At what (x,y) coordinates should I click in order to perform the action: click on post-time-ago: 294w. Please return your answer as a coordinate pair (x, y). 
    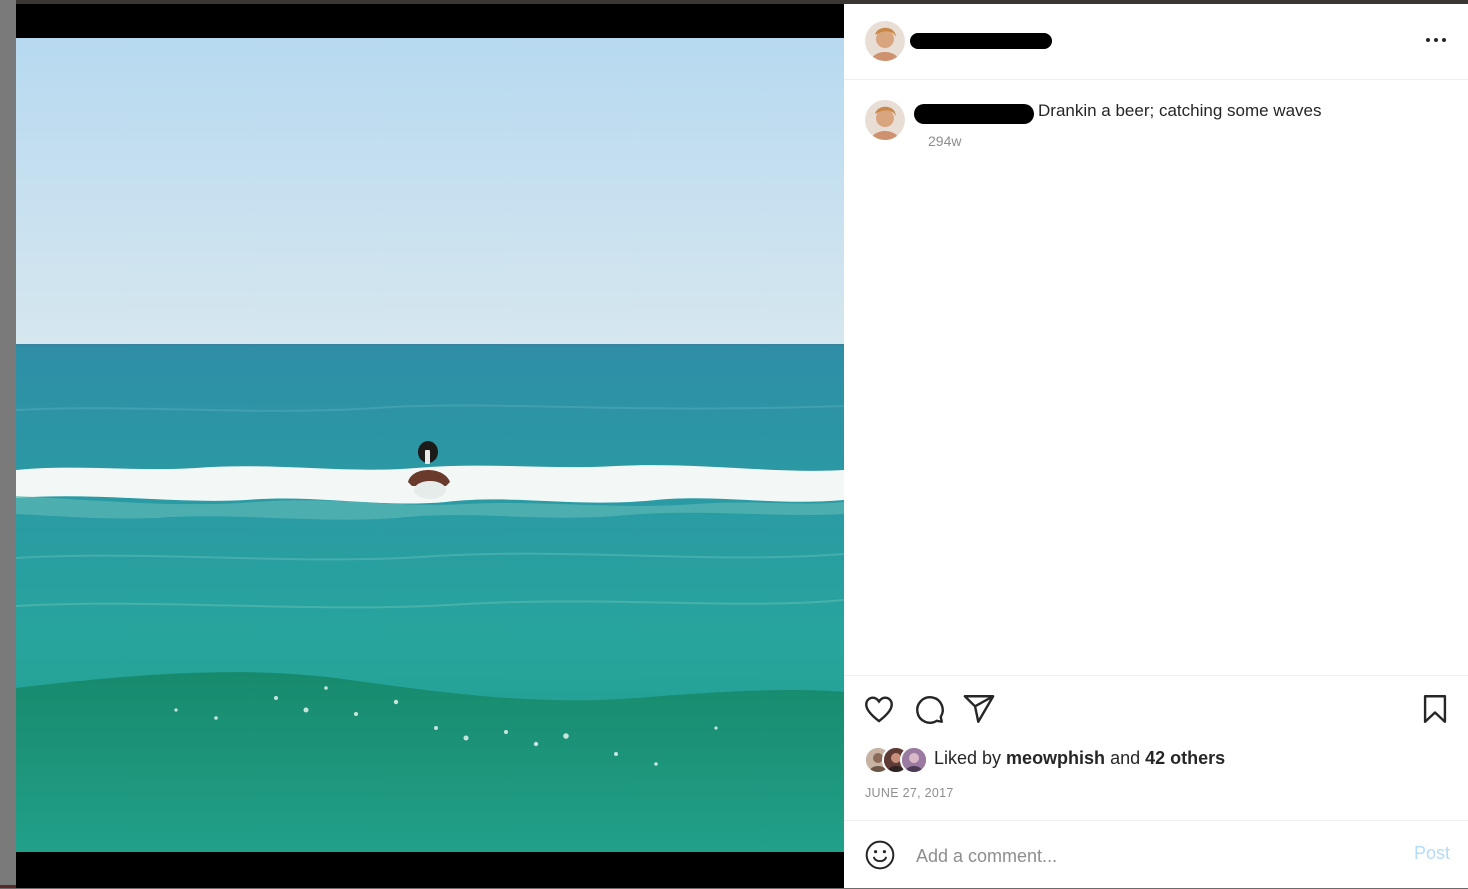
    Looking at the image, I should click on (944, 141).